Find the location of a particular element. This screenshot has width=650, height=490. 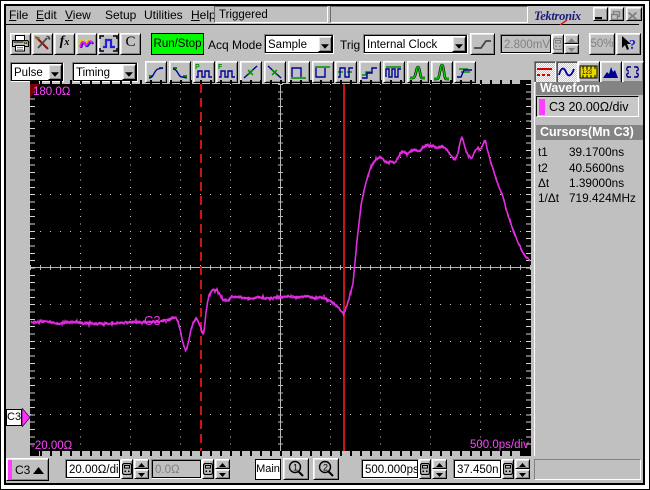

svg-text: P is located at coordinates (197, 67).